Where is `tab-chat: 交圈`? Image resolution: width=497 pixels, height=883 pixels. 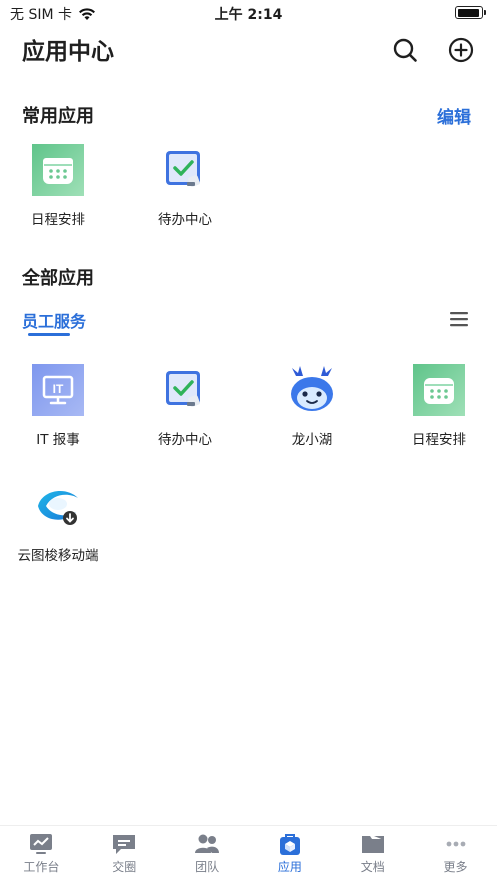
tab-chat: 交圈 is located at coordinates (124, 854).